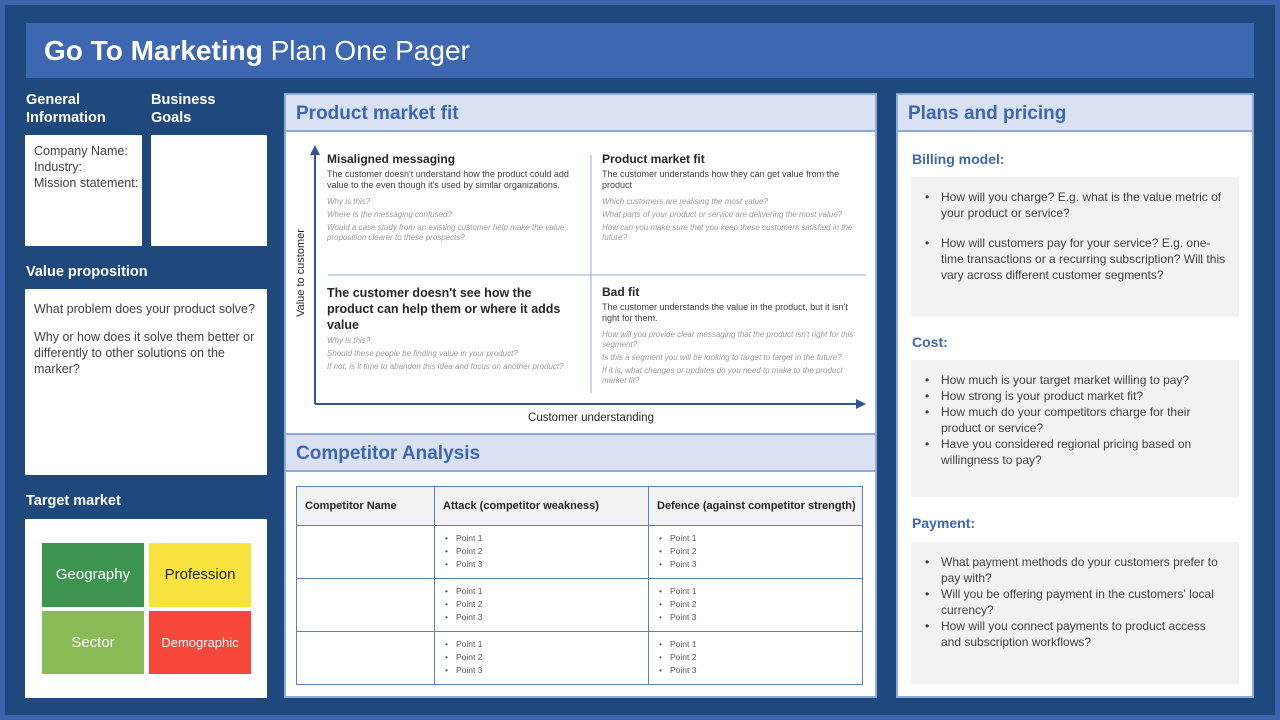  I want to click on y-axis-arrow-icon, so click(315, 150).